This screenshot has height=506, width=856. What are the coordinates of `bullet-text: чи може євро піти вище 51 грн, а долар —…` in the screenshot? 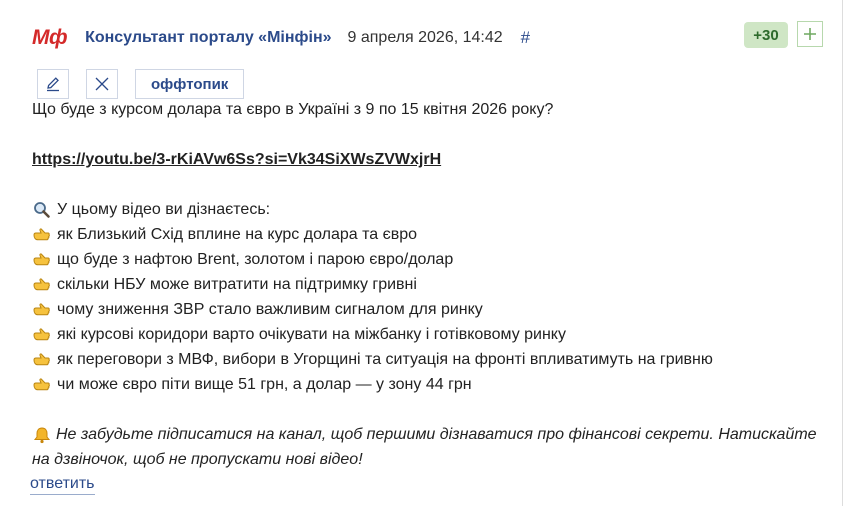 It's located at (264, 384).